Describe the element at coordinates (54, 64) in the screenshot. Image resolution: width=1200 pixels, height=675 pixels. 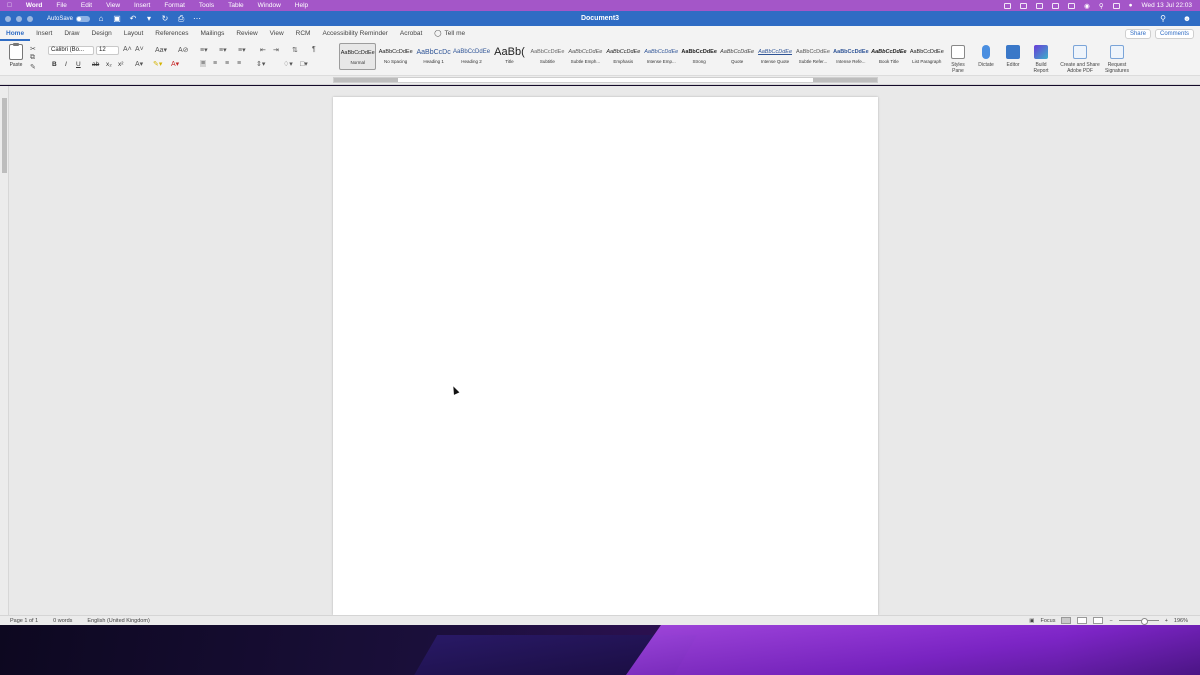
I see `bold-button: B` at that location.